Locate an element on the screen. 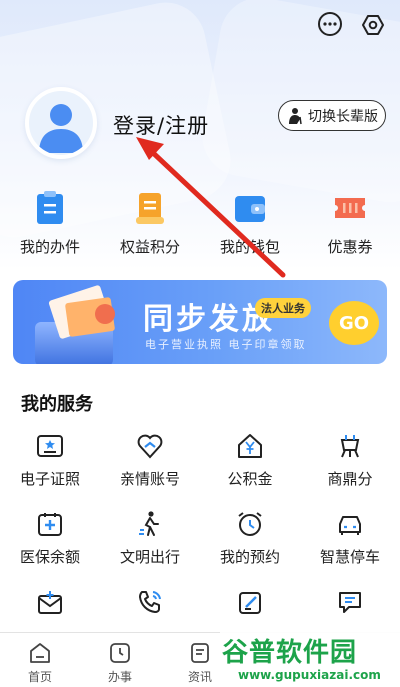  watermark-title: 谷普软件园 is located at coordinates (290, 653).